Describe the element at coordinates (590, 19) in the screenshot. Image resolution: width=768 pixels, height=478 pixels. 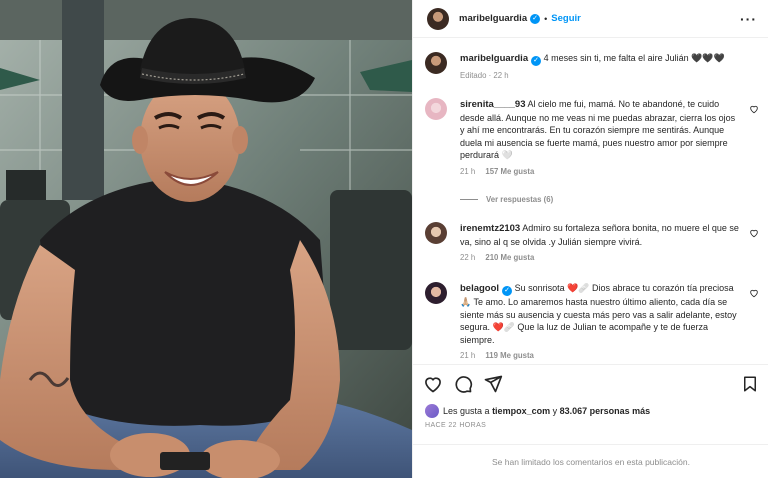
I see `post-header: maribelguardia ✓ • Seguir ···` at that location.